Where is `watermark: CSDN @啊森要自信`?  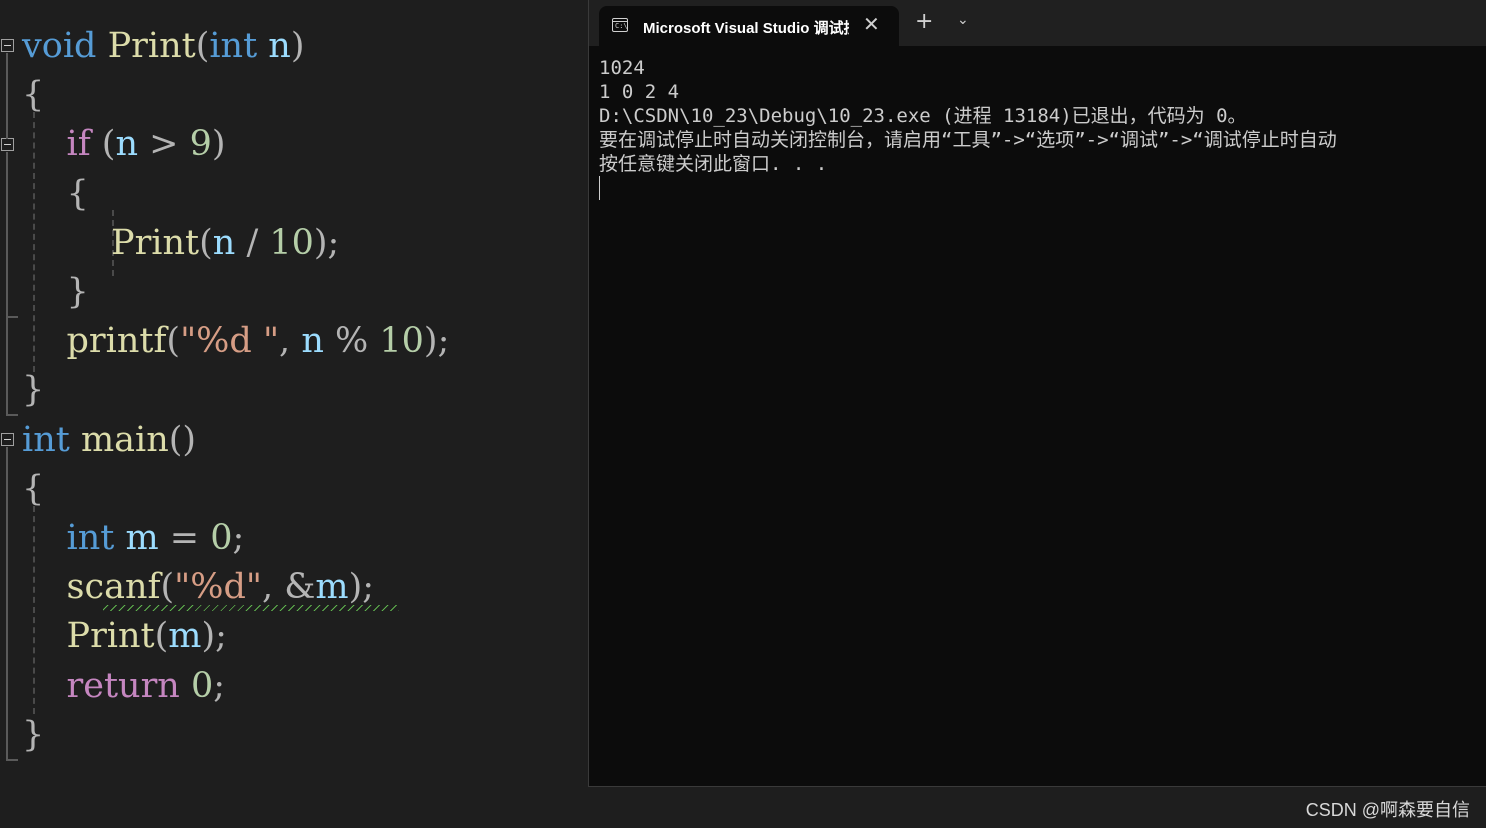 watermark: CSDN @啊森要自信 is located at coordinates (1387, 810).